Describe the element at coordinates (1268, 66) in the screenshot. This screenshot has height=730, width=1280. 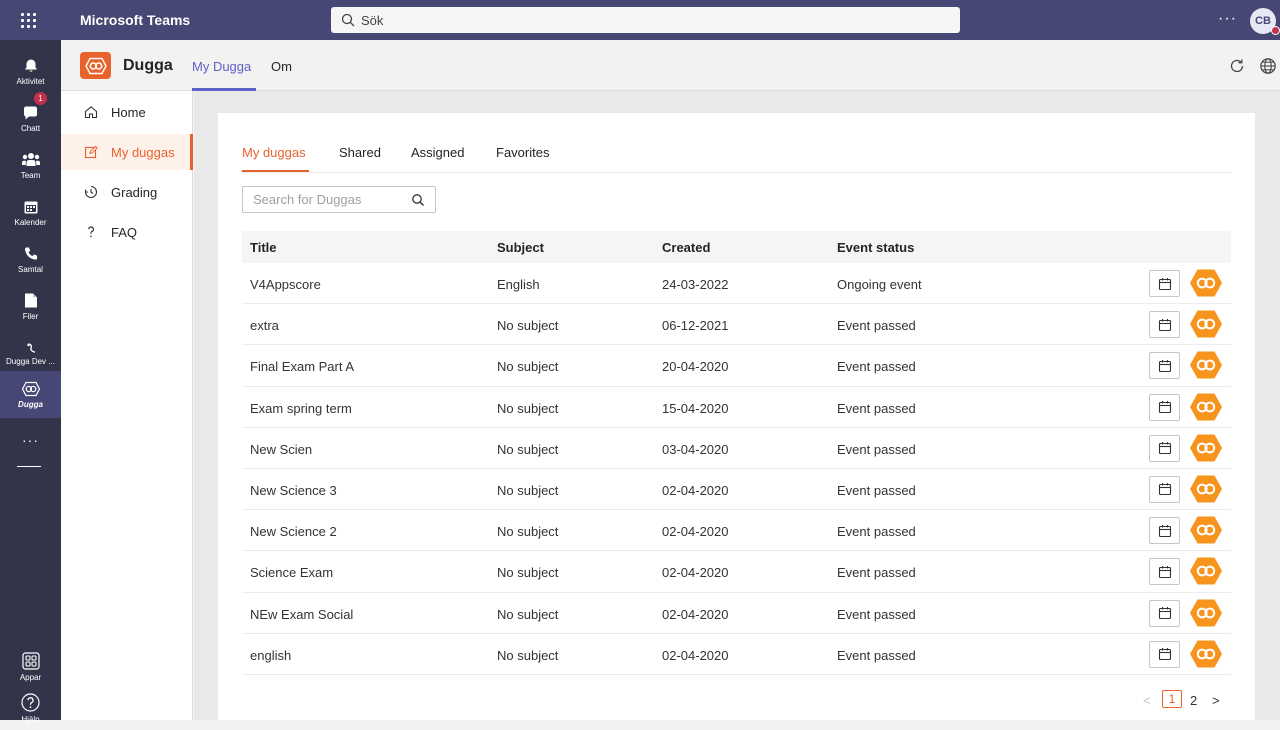
I see `globe-icon` at that location.